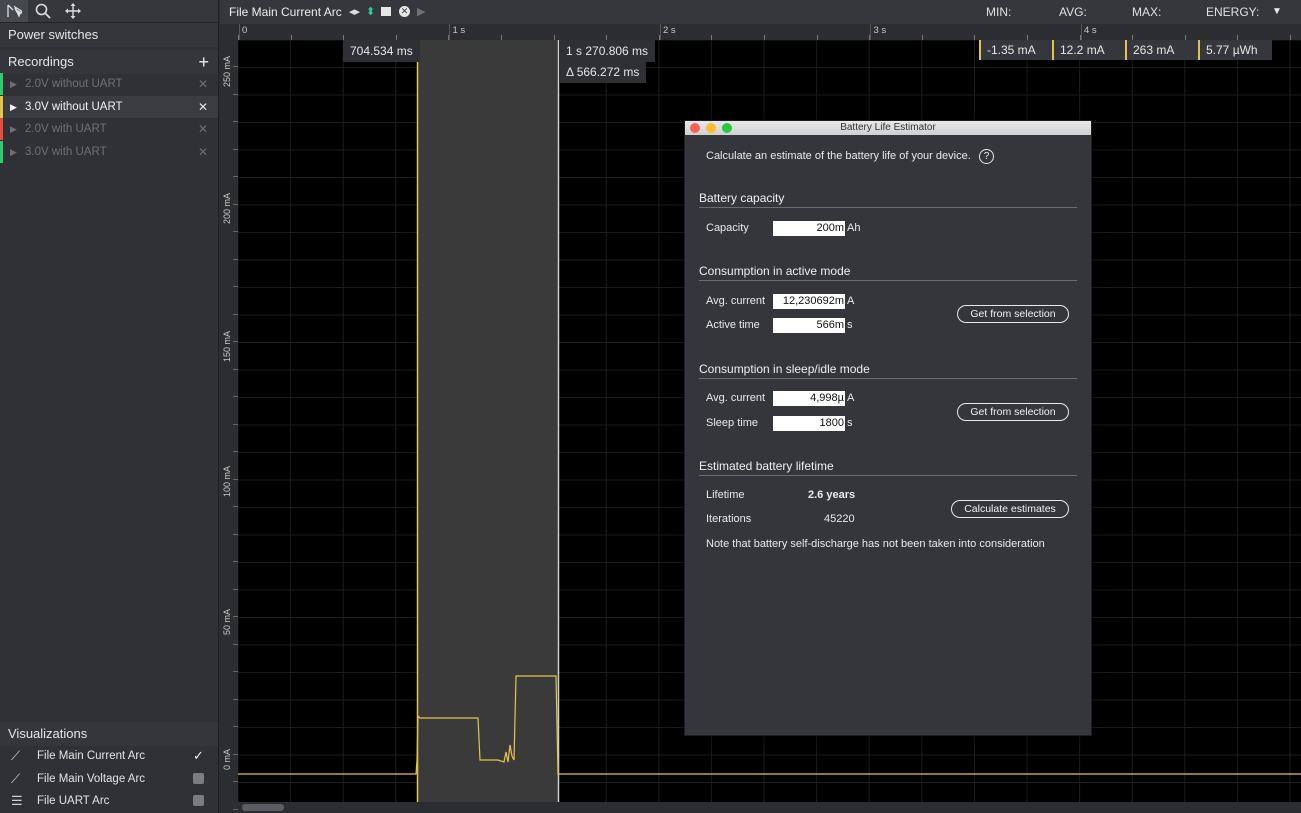 This screenshot has height=813, width=1301. Describe the element at coordinates (354, 12) in the screenshot. I see `expand-horizontal-icon: ◂▸` at that location.